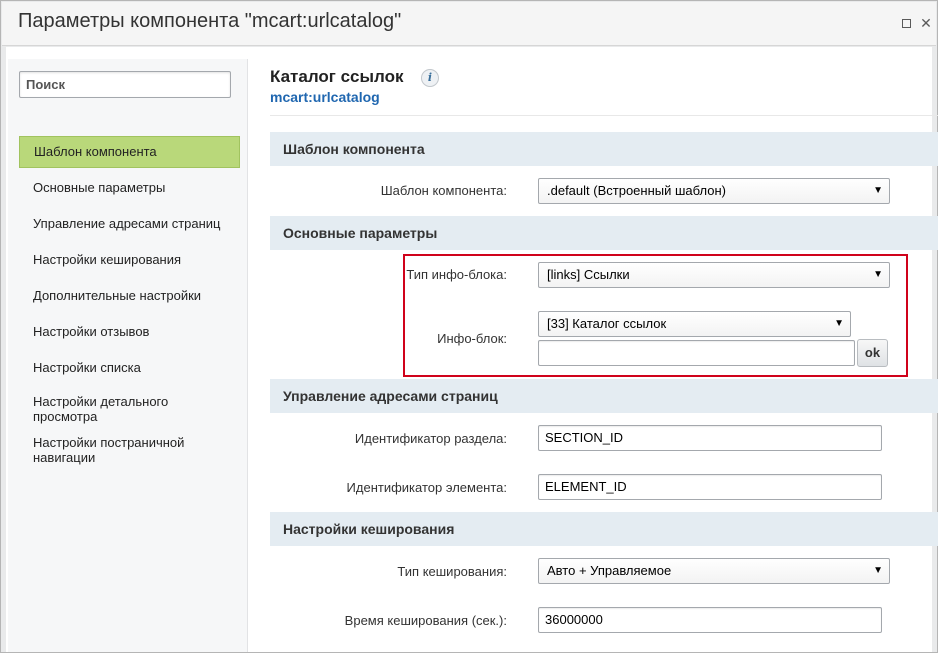 The image size is (938, 653). What do you see at coordinates (696, 353) in the screenshot?
I see `iblock-id-input` at bounding box center [696, 353].